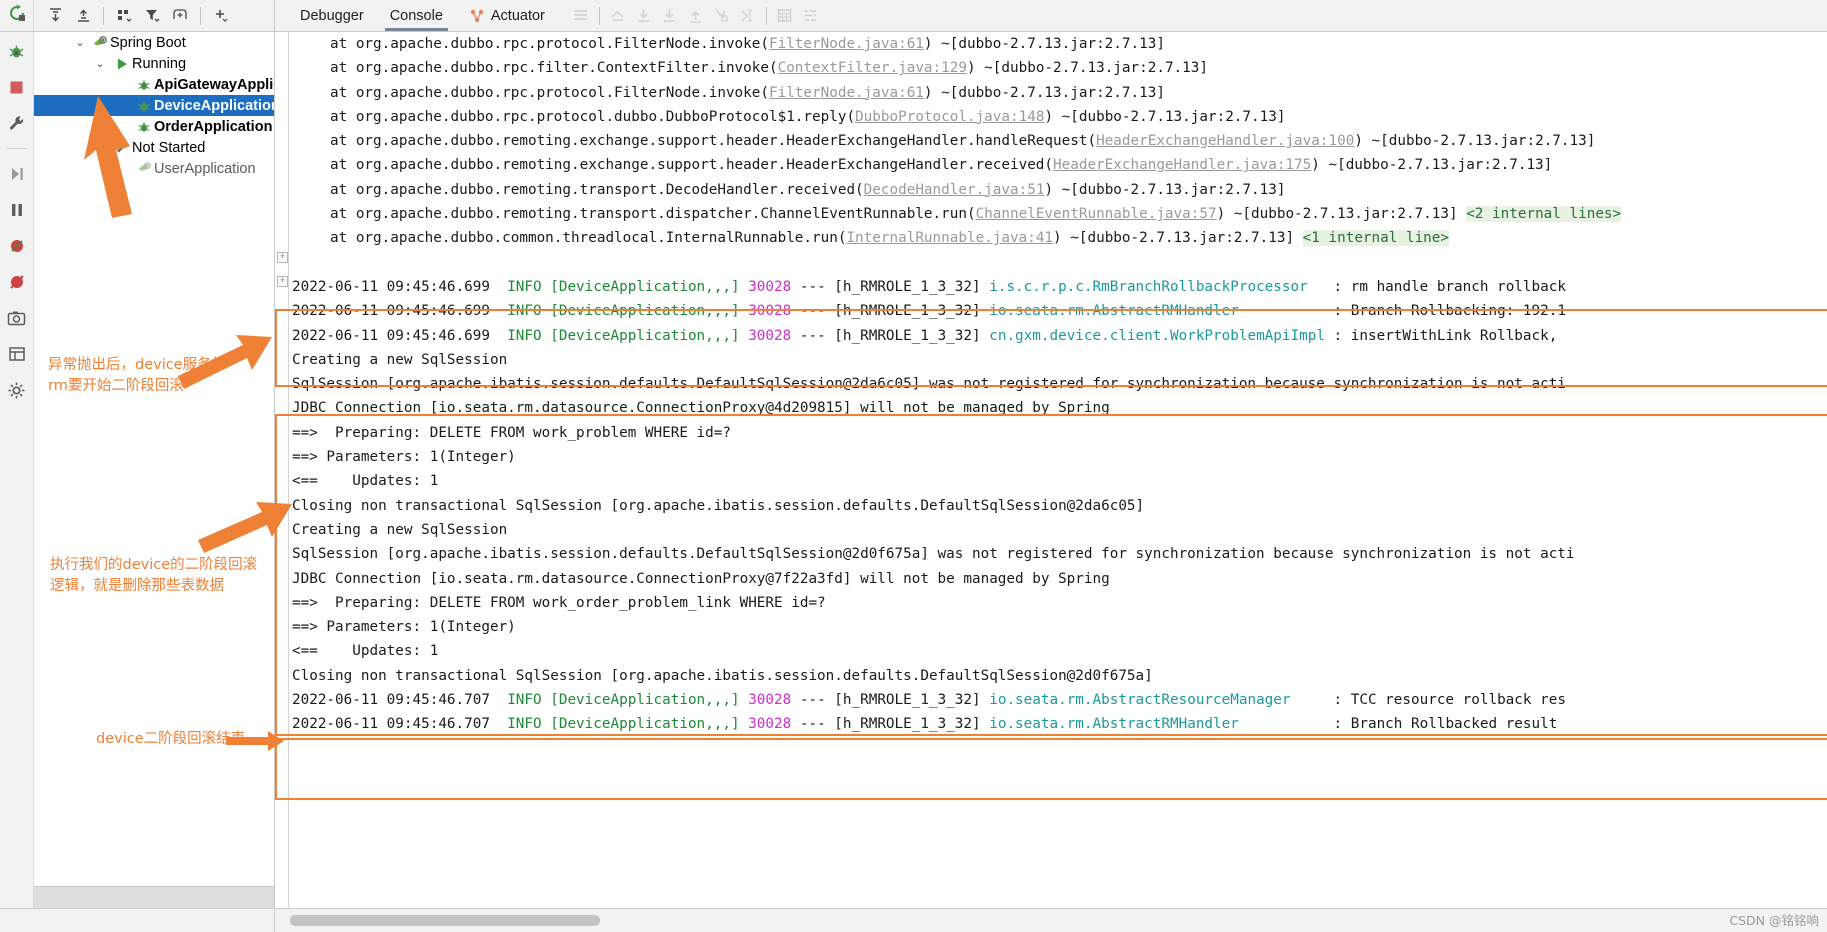 This screenshot has height=932, width=1827. What do you see at coordinates (949, 117) in the screenshot?
I see `source-link: DubboProtocol.java:148` at bounding box center [949, 117].